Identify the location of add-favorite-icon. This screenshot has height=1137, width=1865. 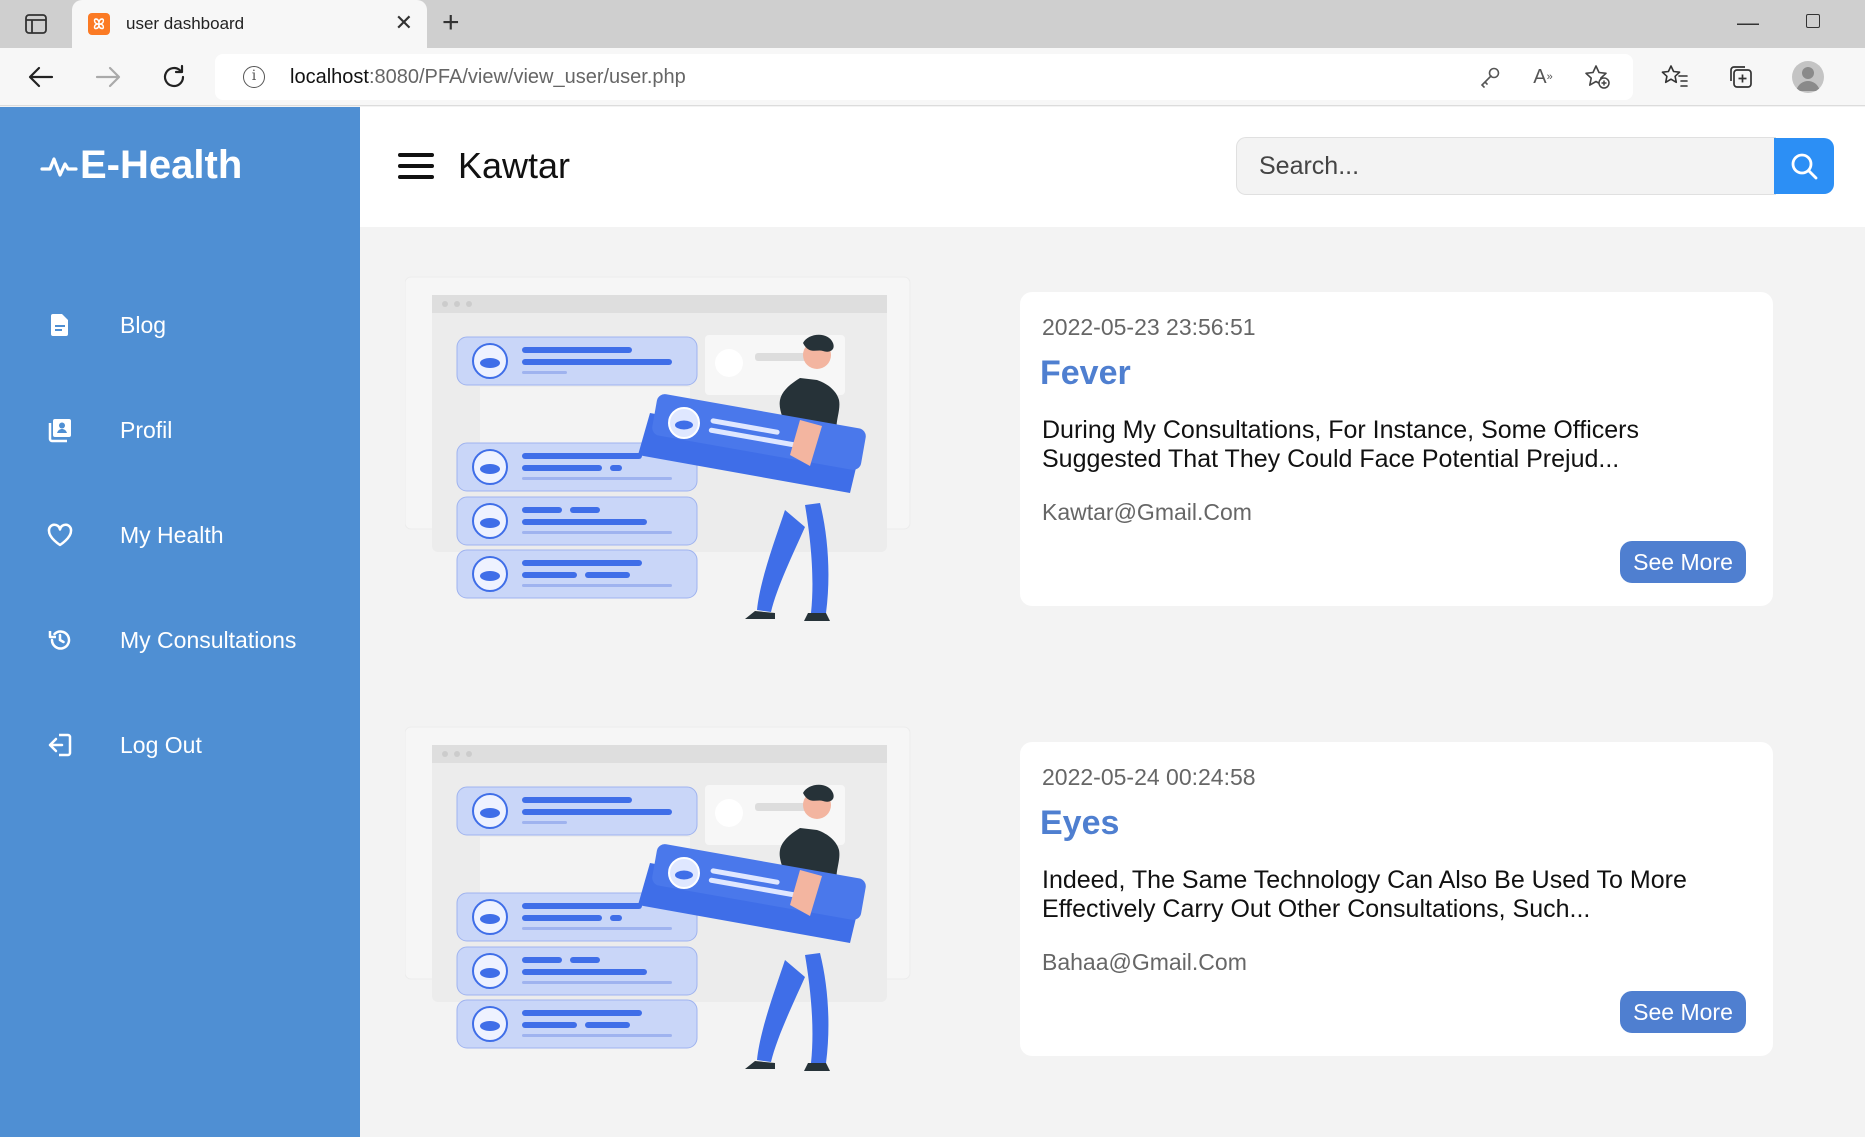
(1597, 77).